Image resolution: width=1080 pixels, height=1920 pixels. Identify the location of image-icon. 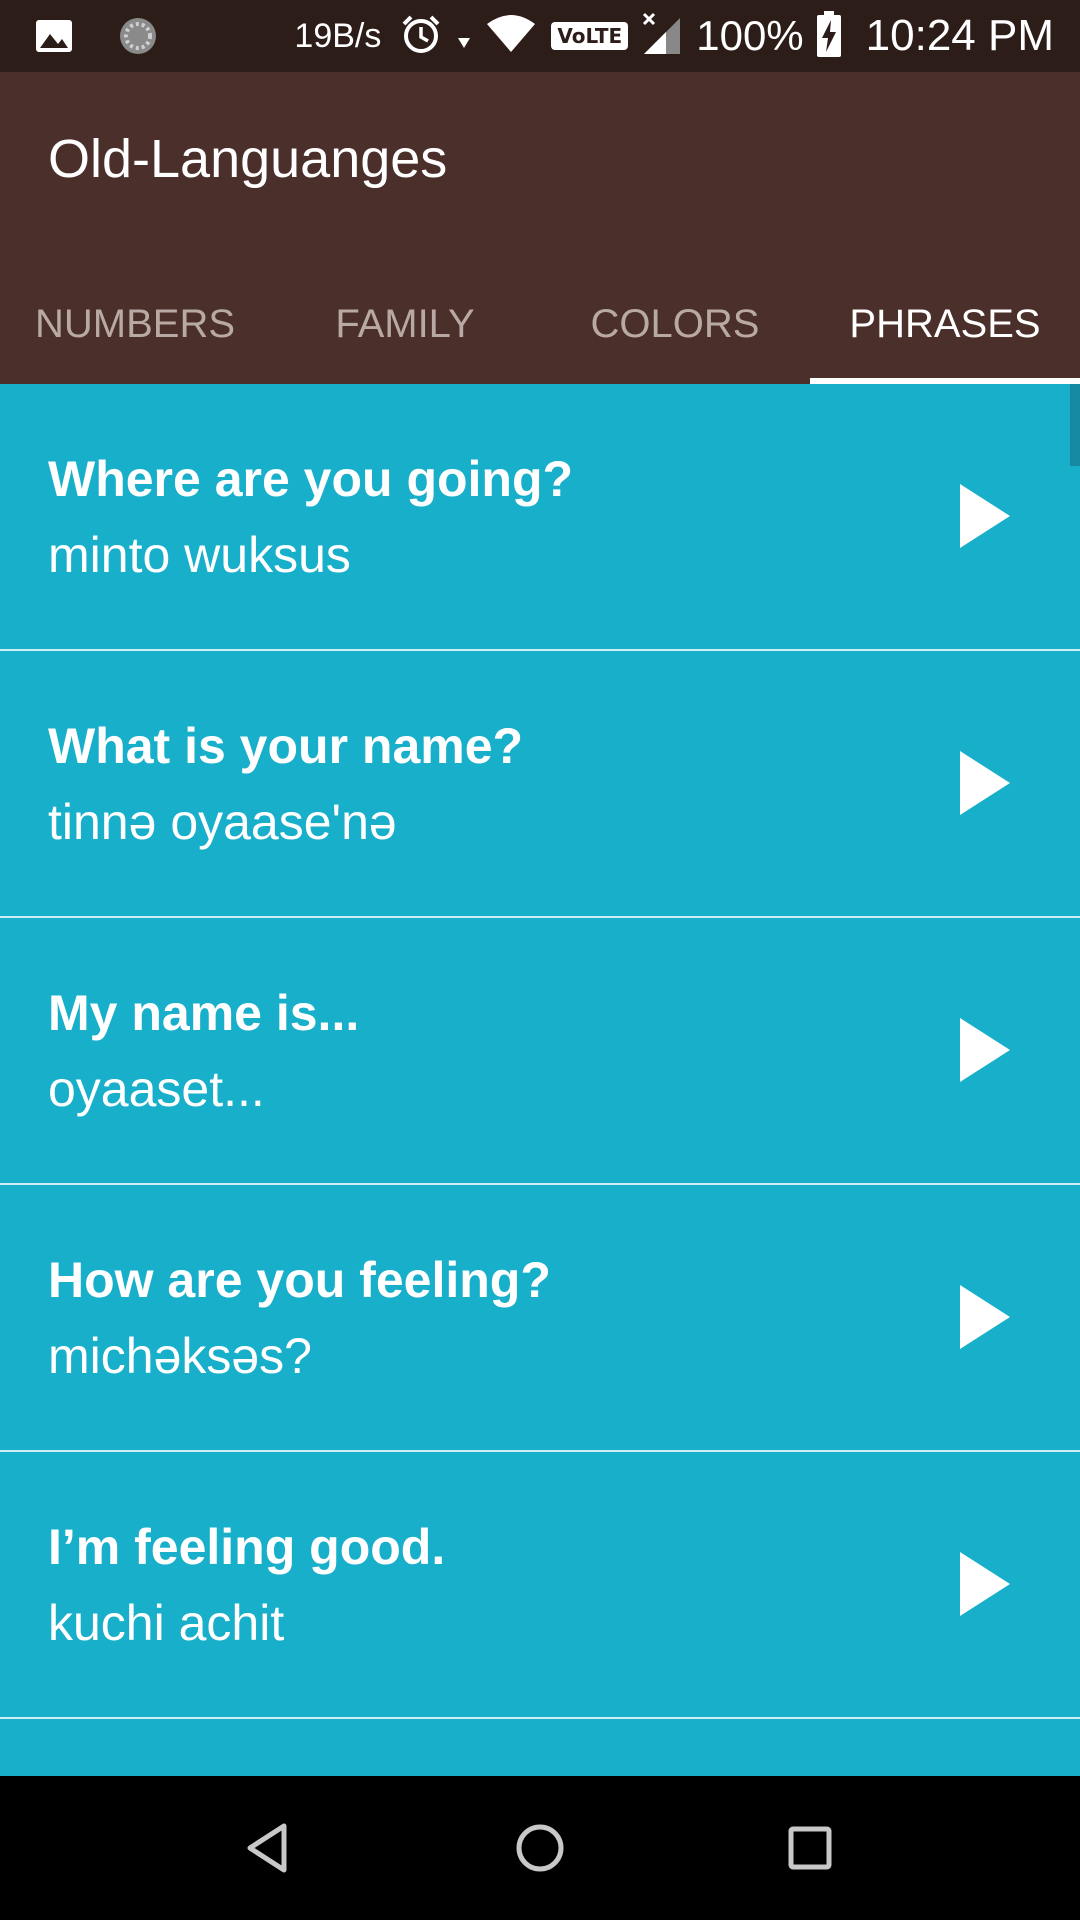
(54, 38).